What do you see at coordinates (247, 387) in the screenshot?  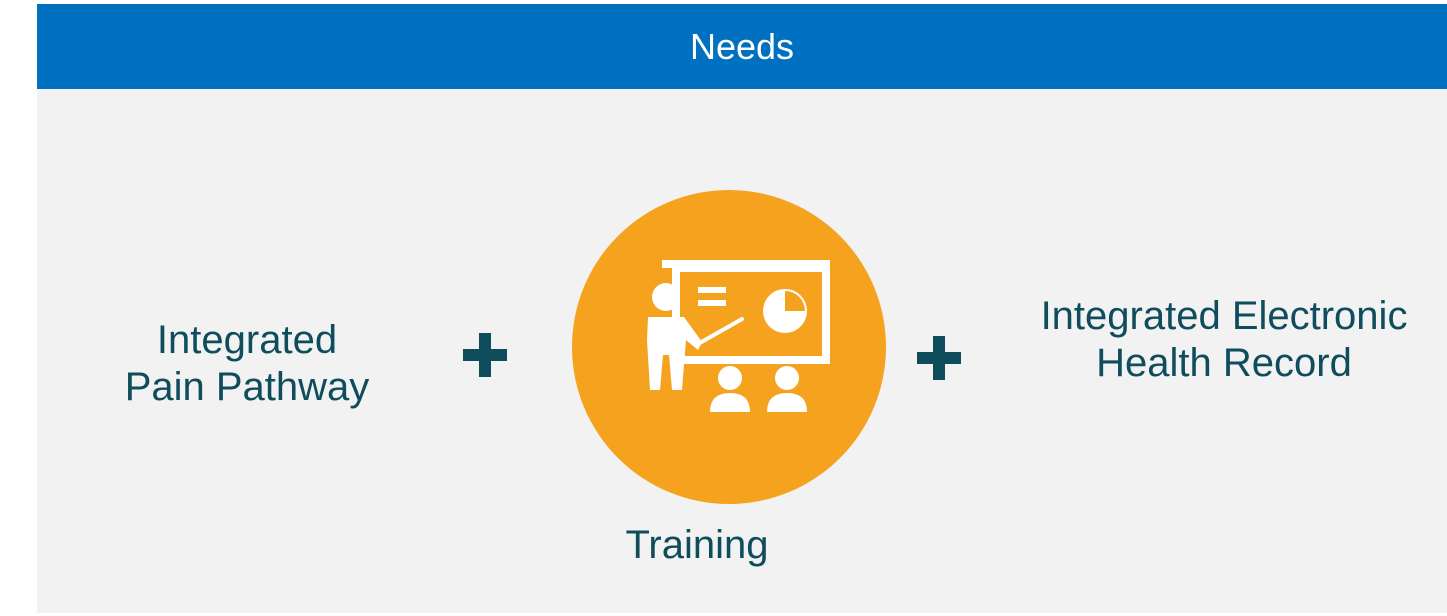 I see `item-left-line2: Pain Pathway` at bounding box center [247, 387].